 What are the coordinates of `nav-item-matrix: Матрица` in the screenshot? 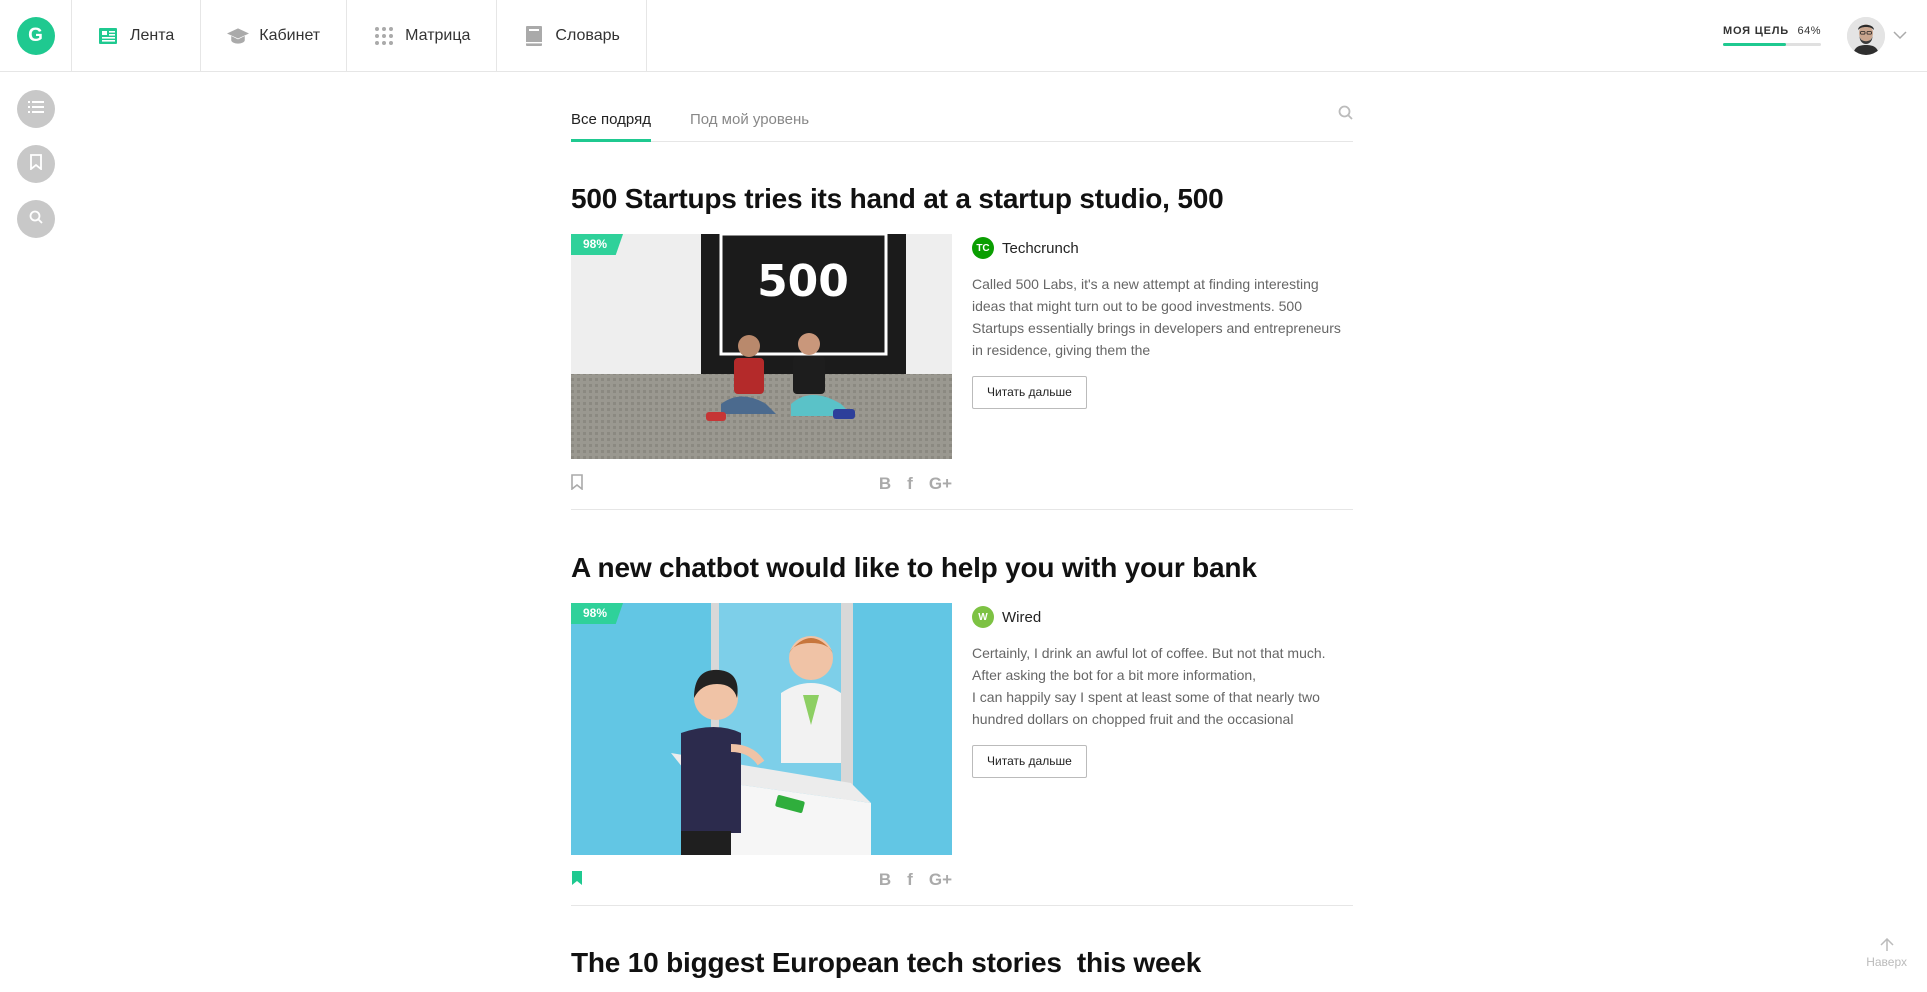 It's located at (422, 35).